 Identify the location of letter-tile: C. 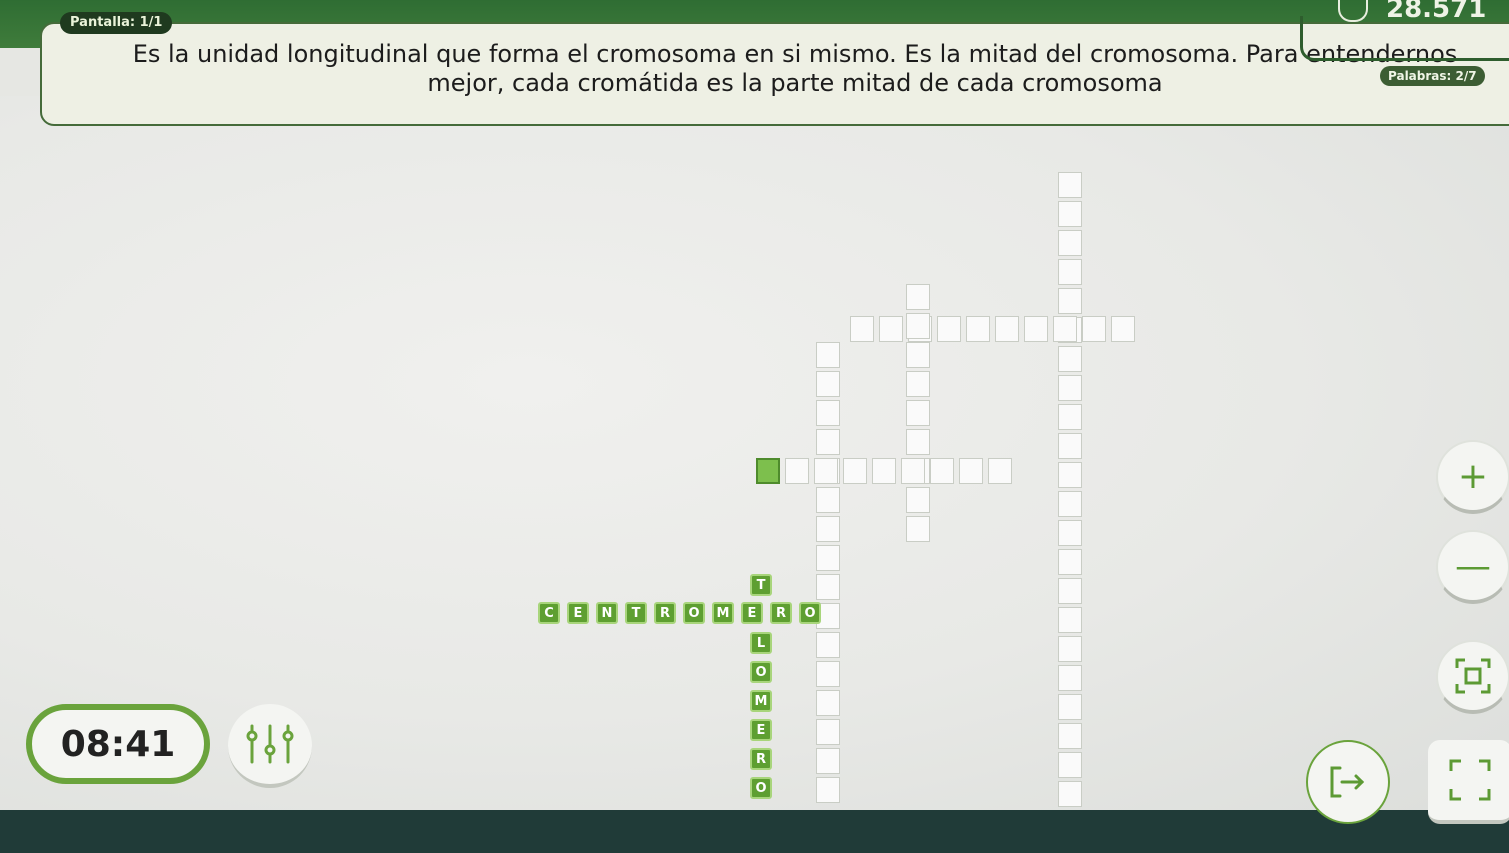
(549, 613).